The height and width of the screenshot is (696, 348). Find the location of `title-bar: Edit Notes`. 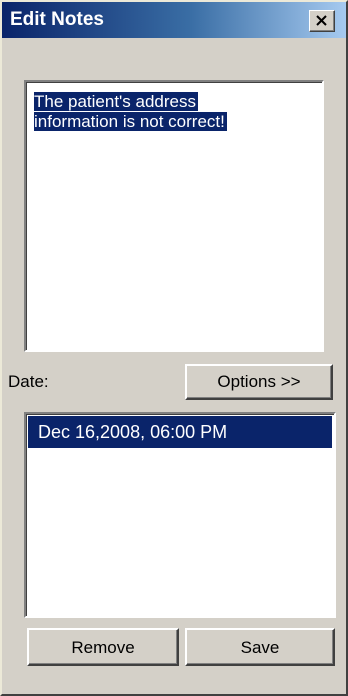

title-bar: Edit Notes is located at coordinates (174, 20).